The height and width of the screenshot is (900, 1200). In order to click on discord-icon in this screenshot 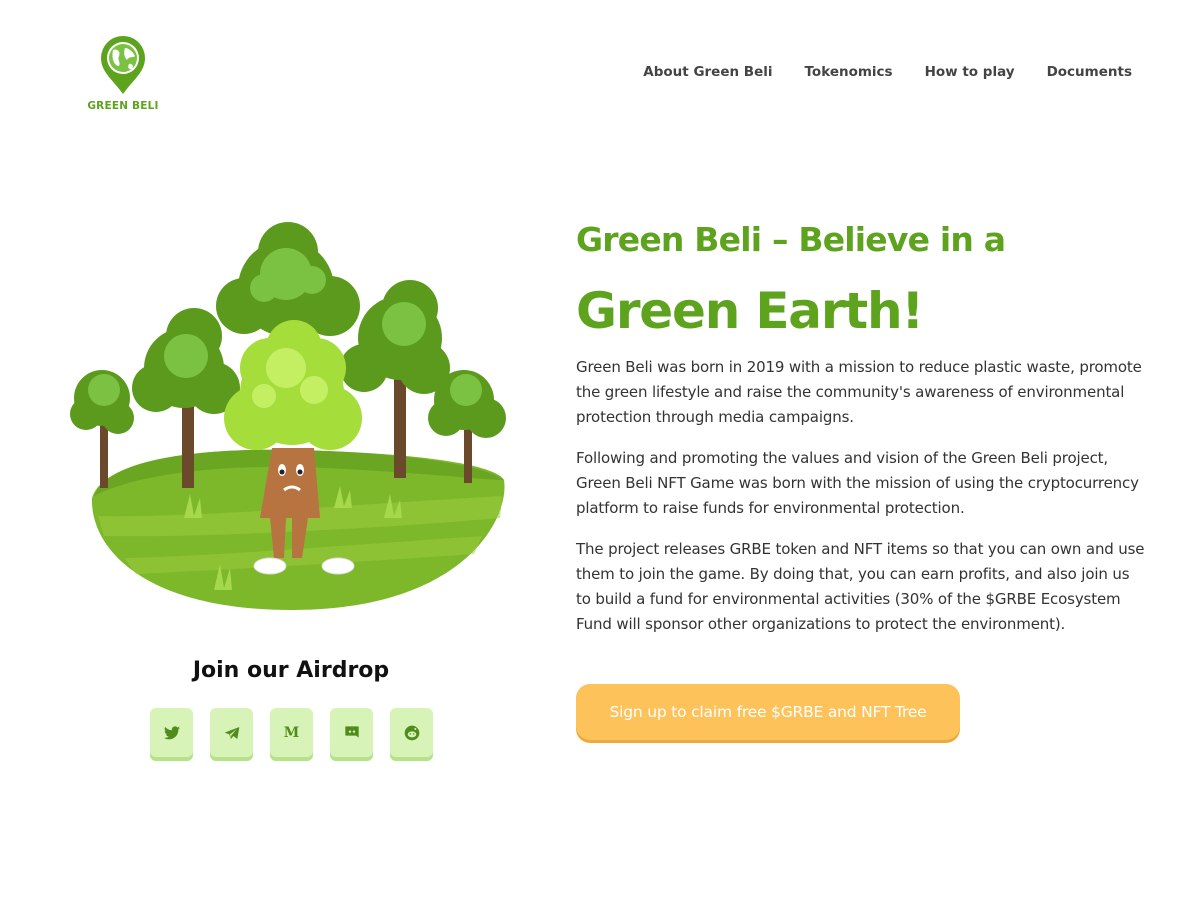, I will do `click(351, 731)`.